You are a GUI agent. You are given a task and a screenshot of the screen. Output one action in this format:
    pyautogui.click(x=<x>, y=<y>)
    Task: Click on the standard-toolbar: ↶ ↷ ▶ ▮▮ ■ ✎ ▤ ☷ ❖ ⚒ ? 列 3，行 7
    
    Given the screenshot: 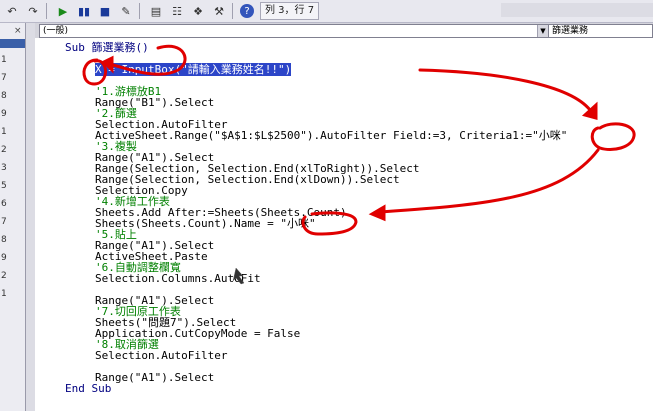 What is the action you would take?
    pyautogui.click(x=326, y=11)
    